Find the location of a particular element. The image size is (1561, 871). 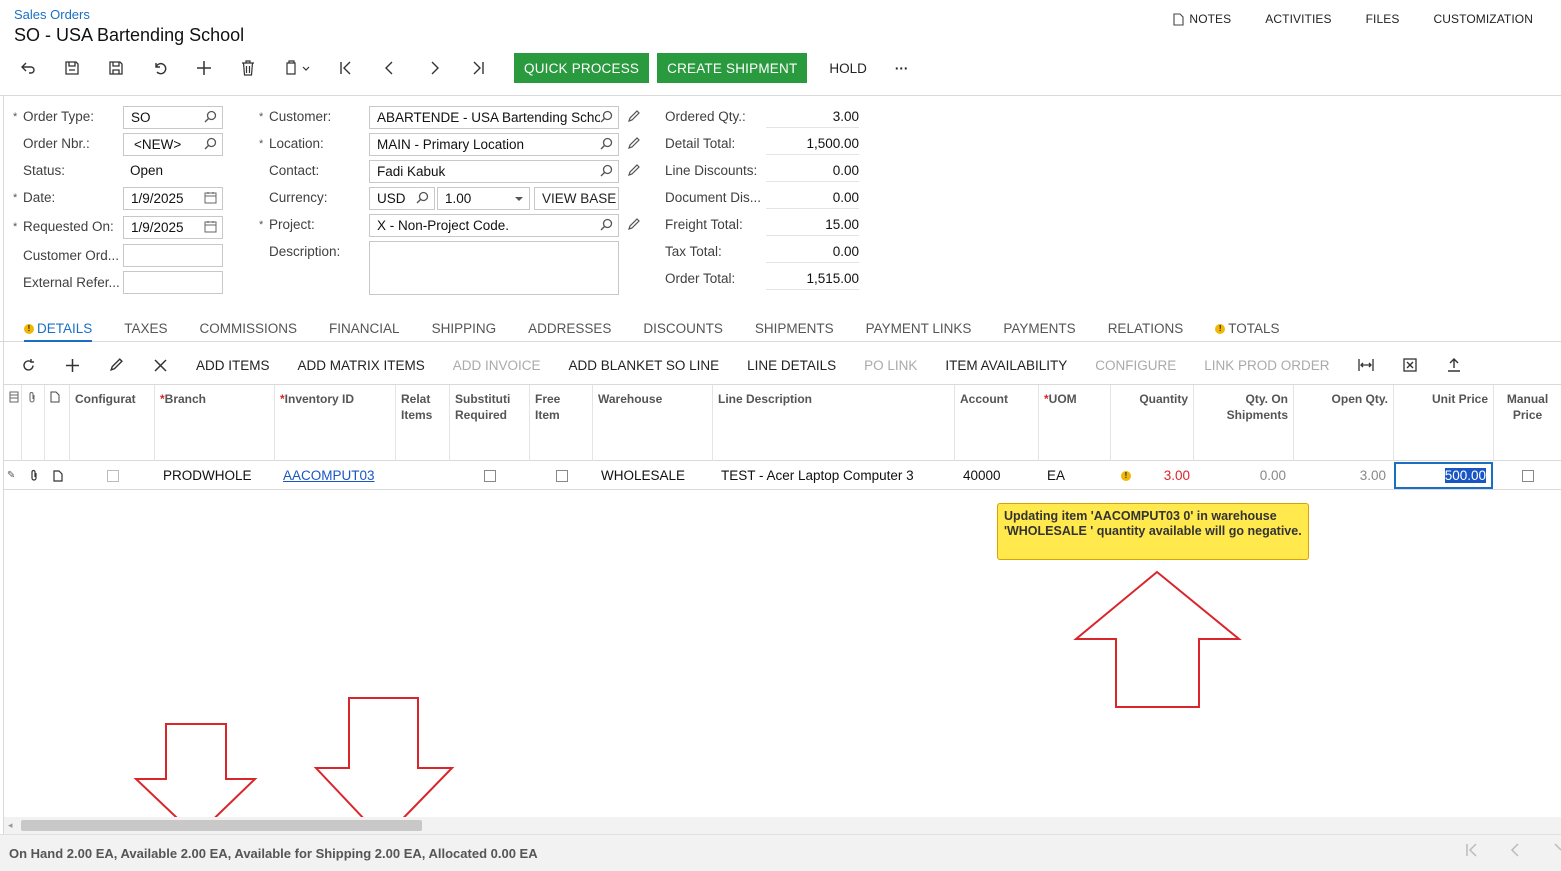

first-page-icon is located at coordinates (1472, 850).